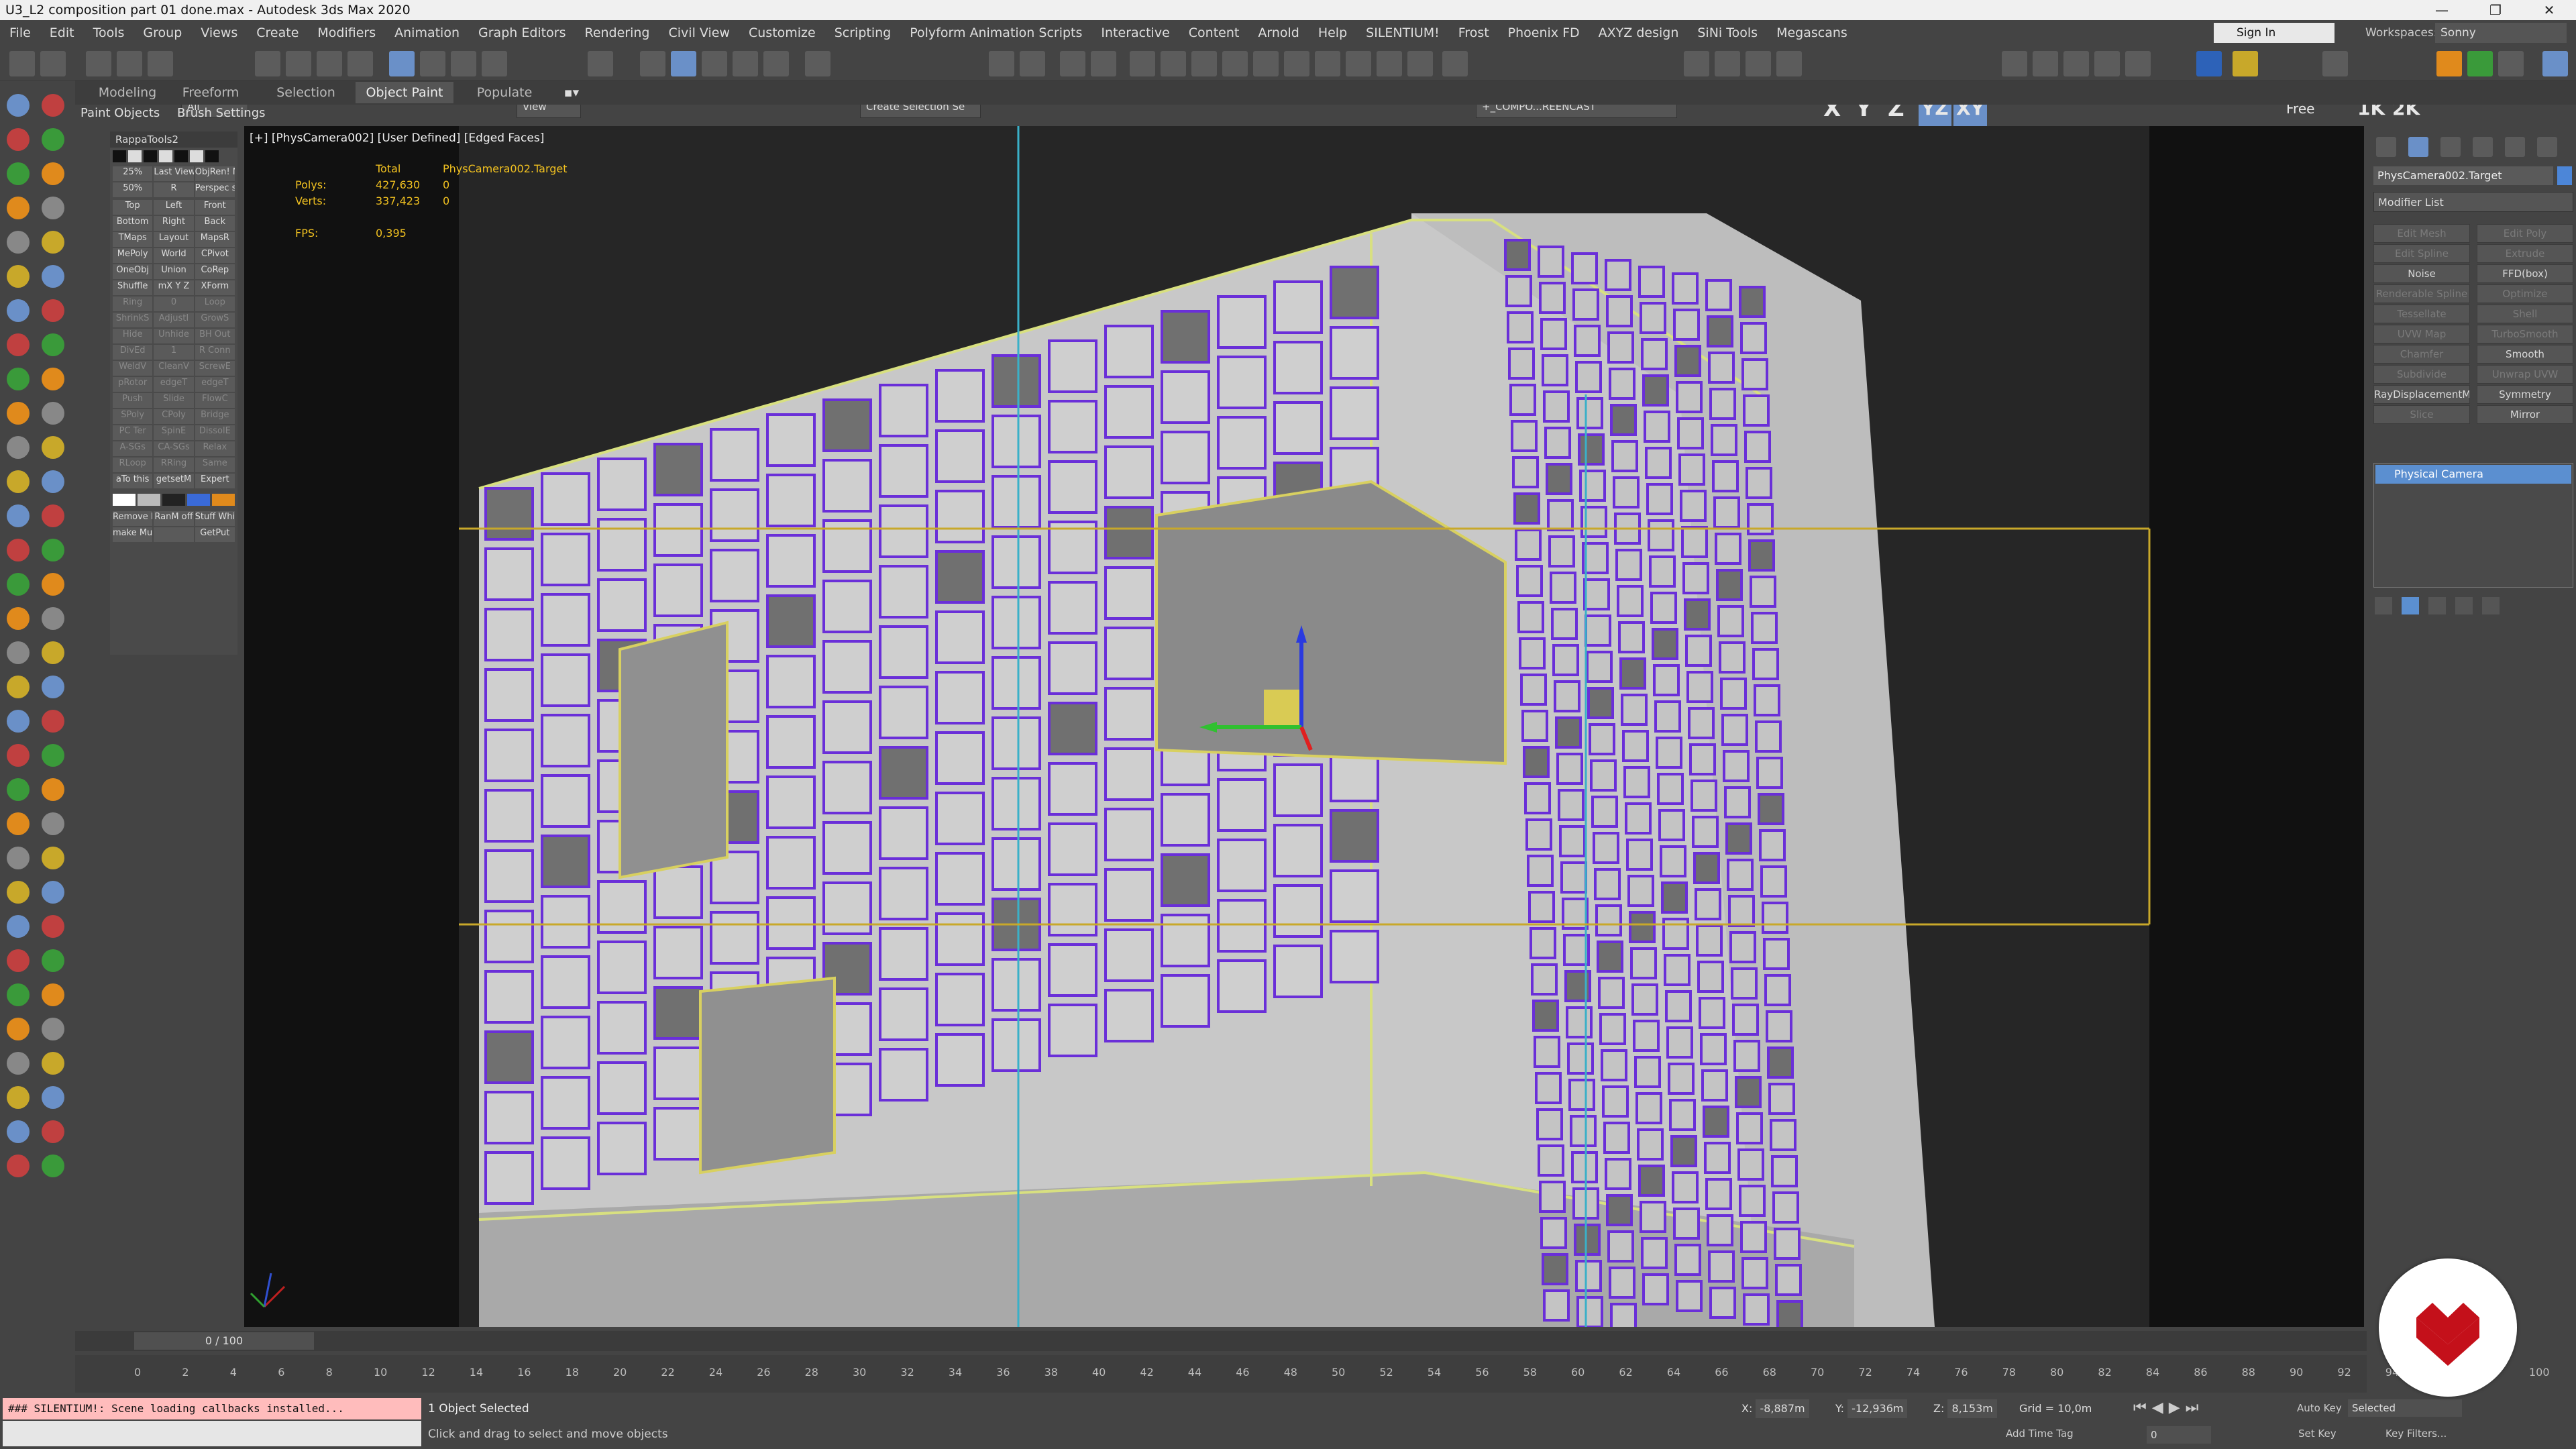 This screenshot has height=1449, width=2576. I want to click on menu-item-frost: Frost, so click(1474, 32).